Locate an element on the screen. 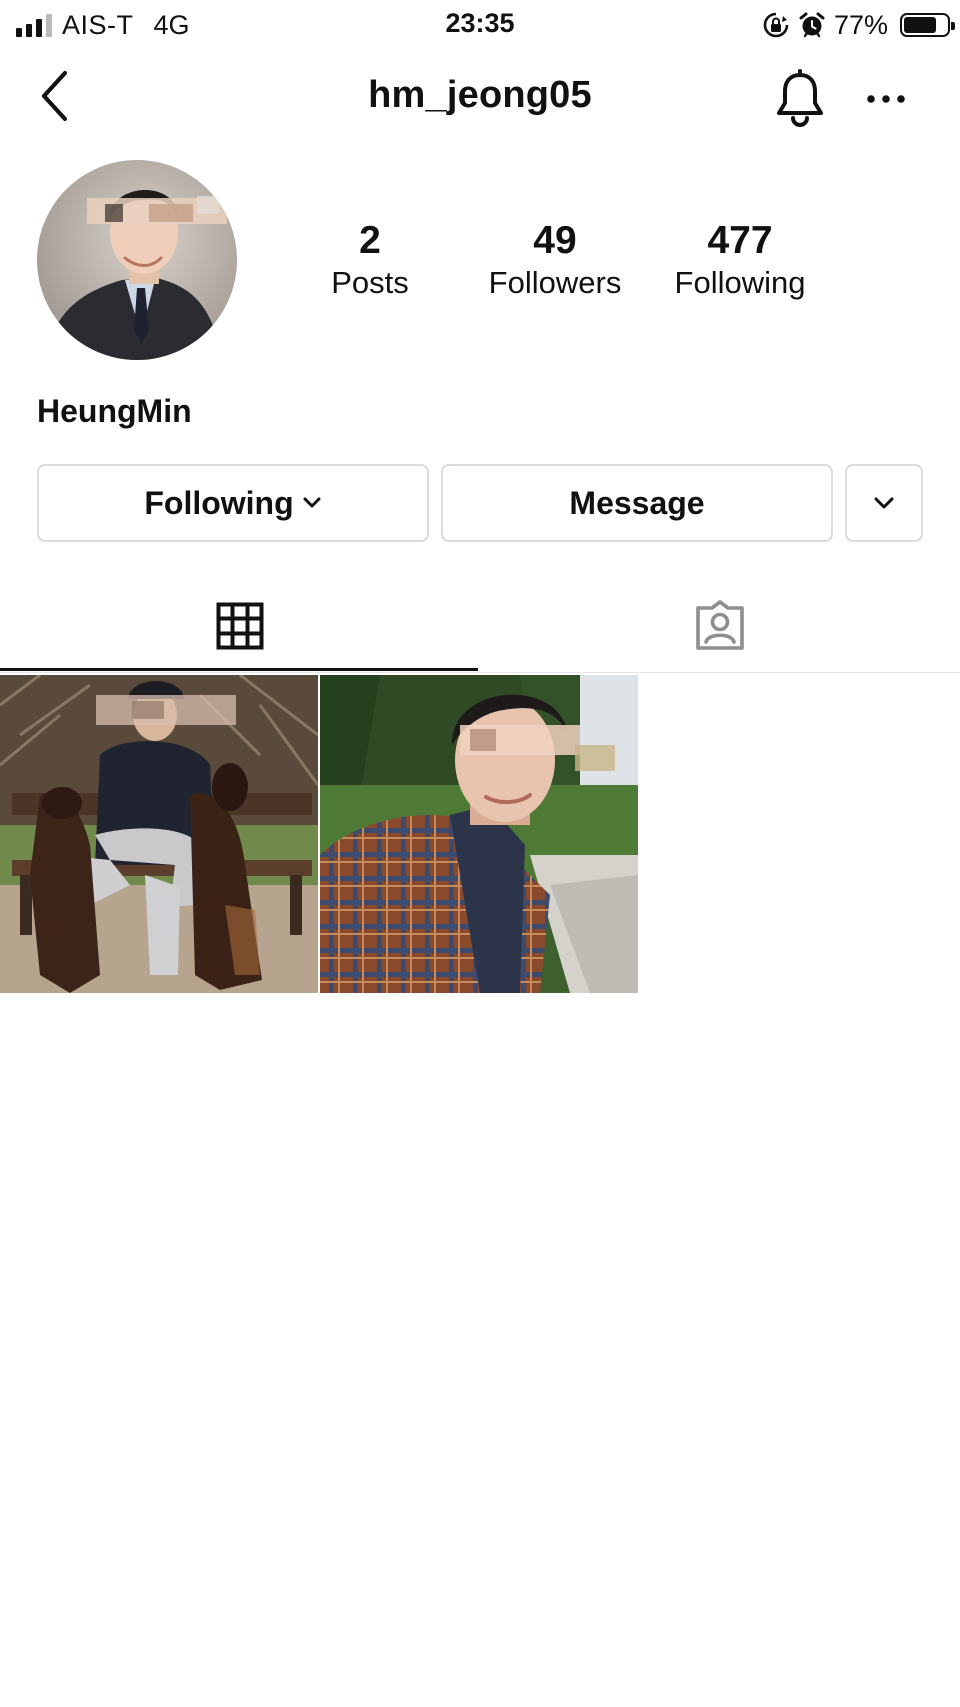 This screenshot has height=1707, width=960. posts-count: 2 is located at coordinates (370, 240).